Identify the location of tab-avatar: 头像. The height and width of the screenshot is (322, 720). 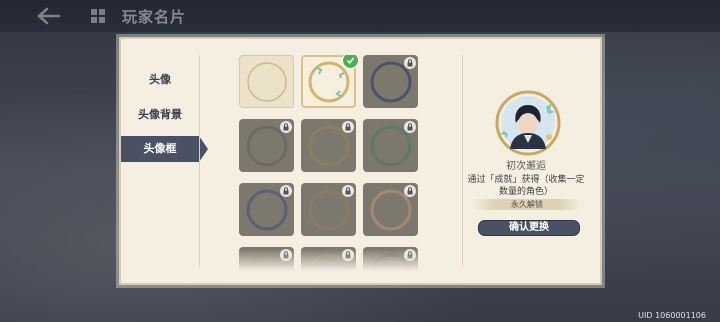
(160, 80).